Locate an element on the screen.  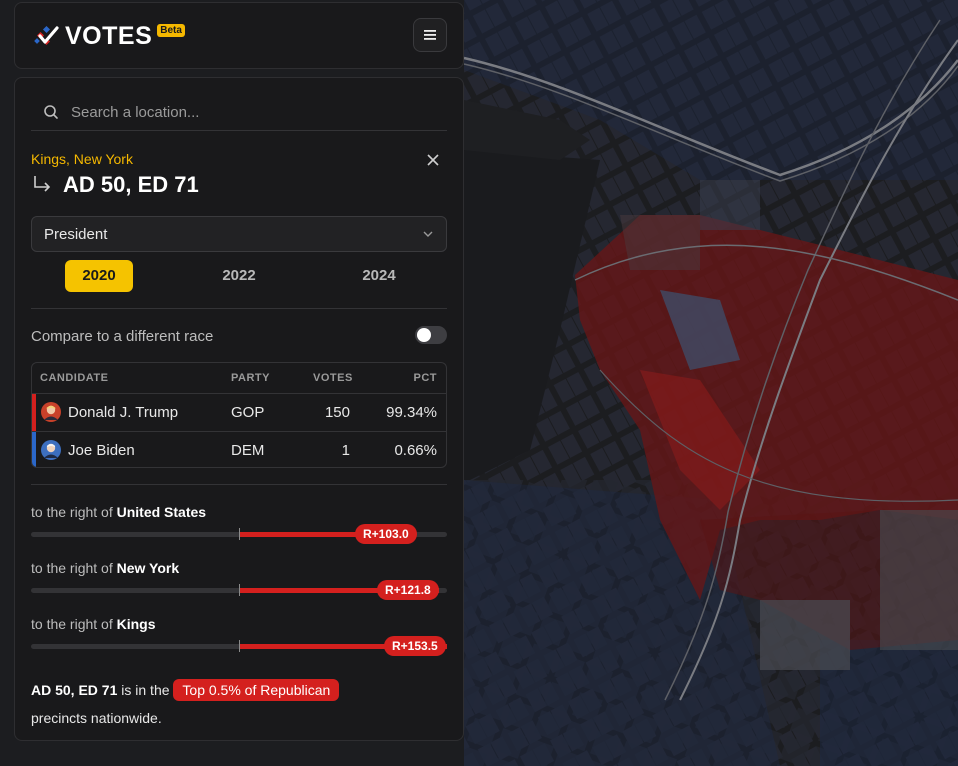
margin-badge: R+121.8 is located at coordinates (408, 590).